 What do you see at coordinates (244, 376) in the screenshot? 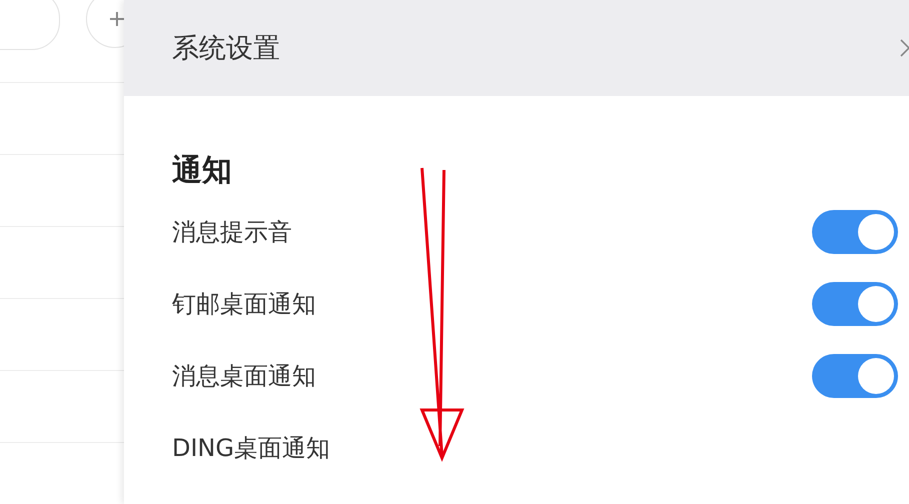
I see `setting-label: 消息桌面通知` at bounding box center [244, 376].